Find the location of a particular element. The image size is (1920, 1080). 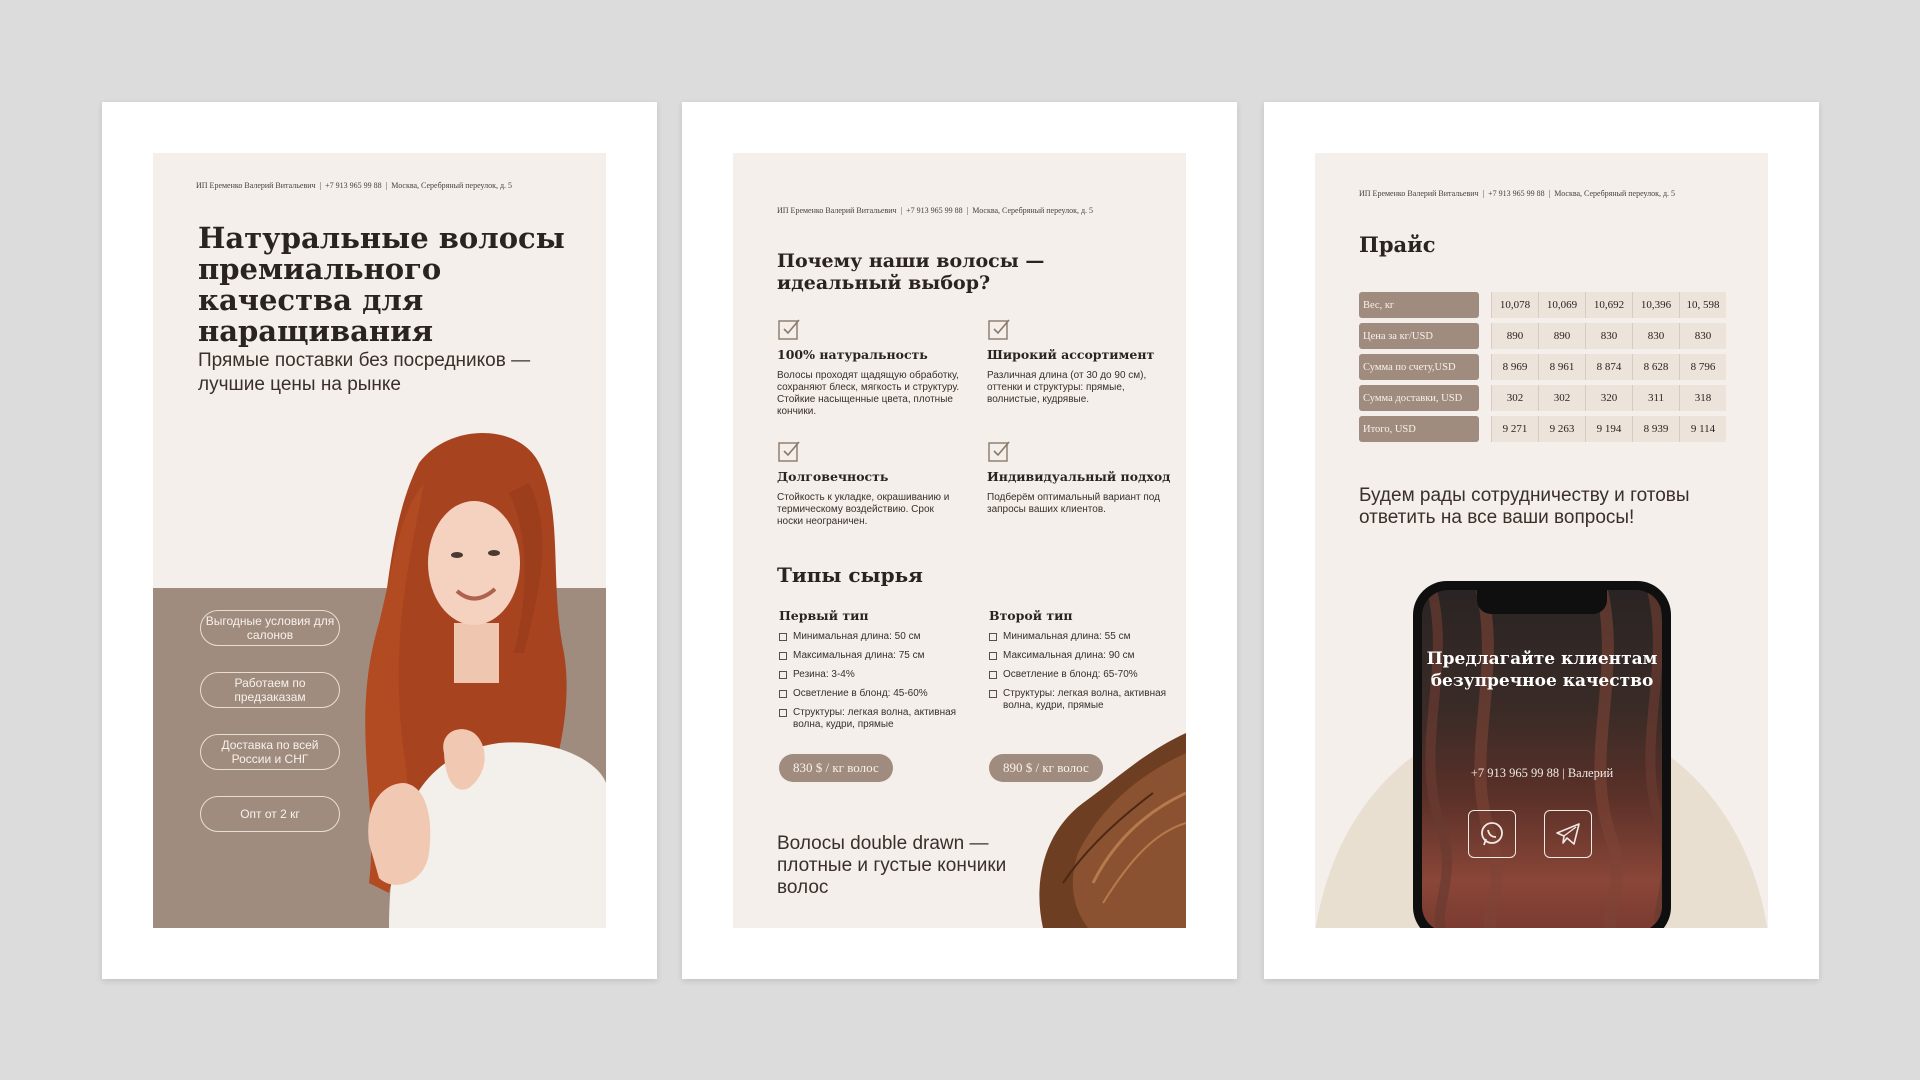

hair-wave-background is located at coordinates (1543, 759).